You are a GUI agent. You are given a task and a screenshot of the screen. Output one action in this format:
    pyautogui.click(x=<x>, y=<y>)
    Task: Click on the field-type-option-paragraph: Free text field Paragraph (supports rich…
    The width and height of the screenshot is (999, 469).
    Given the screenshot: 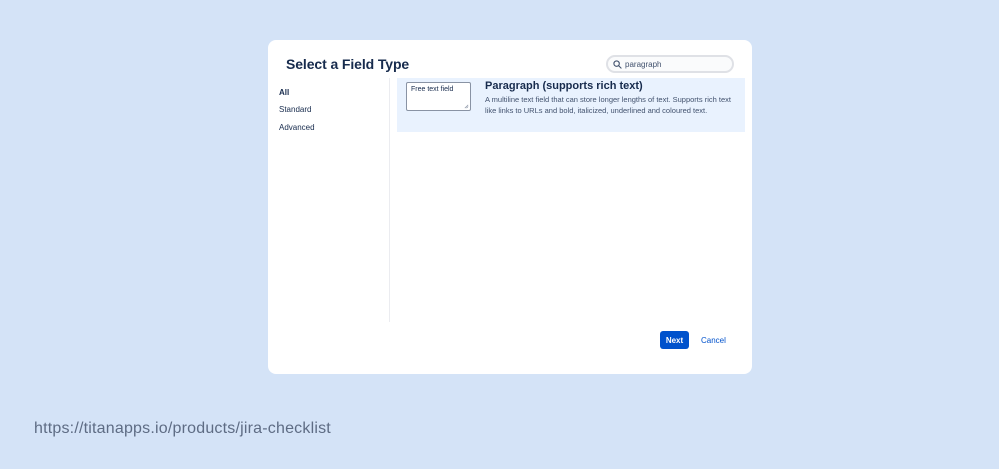 What is the action you would take?
    pyautogui.click(x=571, y=105)
    